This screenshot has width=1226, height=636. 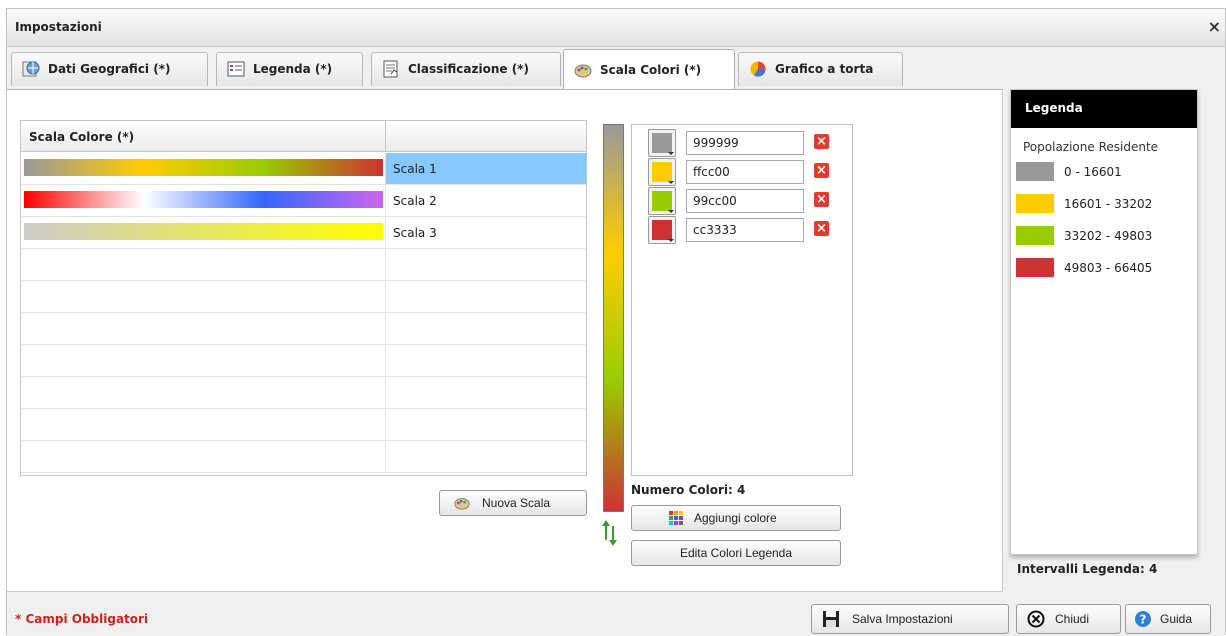 What do you see at coordinates (1036, 619) in the screenshot?
I see `close-circle-icon` at bounding box center [1036, 619].